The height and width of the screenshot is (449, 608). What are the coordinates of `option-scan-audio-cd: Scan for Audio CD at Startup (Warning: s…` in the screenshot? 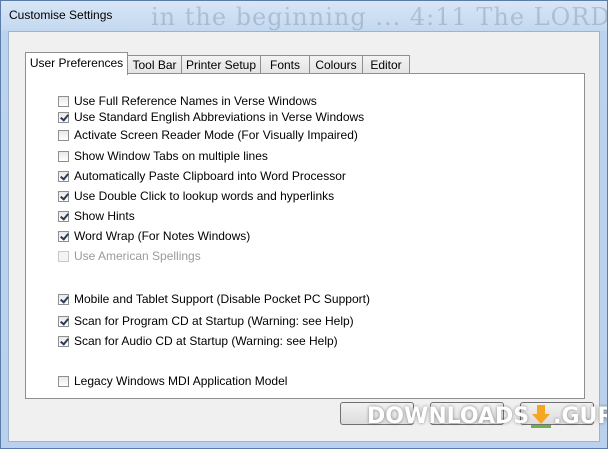 It's located at (198, 341).